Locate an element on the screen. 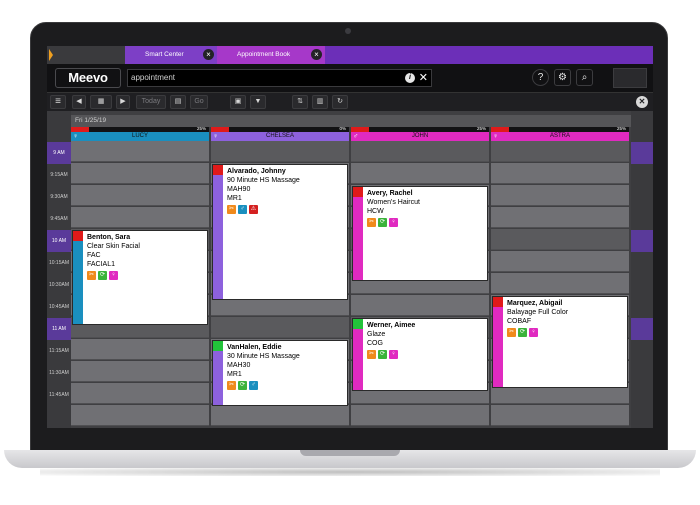 This screenshot has height=505, width=700. menu-icon: ≡ is located at coordinates (58, 102).